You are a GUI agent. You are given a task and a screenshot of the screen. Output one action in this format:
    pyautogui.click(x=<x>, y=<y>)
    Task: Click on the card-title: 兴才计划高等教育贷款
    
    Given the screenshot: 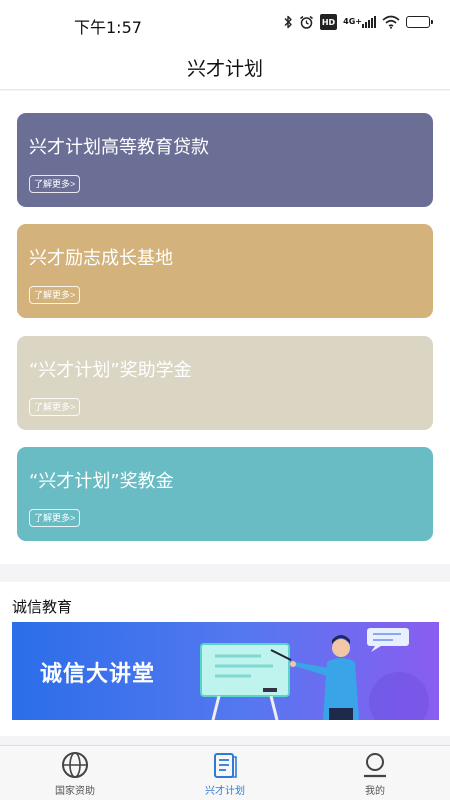 What is the action you would take?
    pyautogui.click(x=119, y=147)
    